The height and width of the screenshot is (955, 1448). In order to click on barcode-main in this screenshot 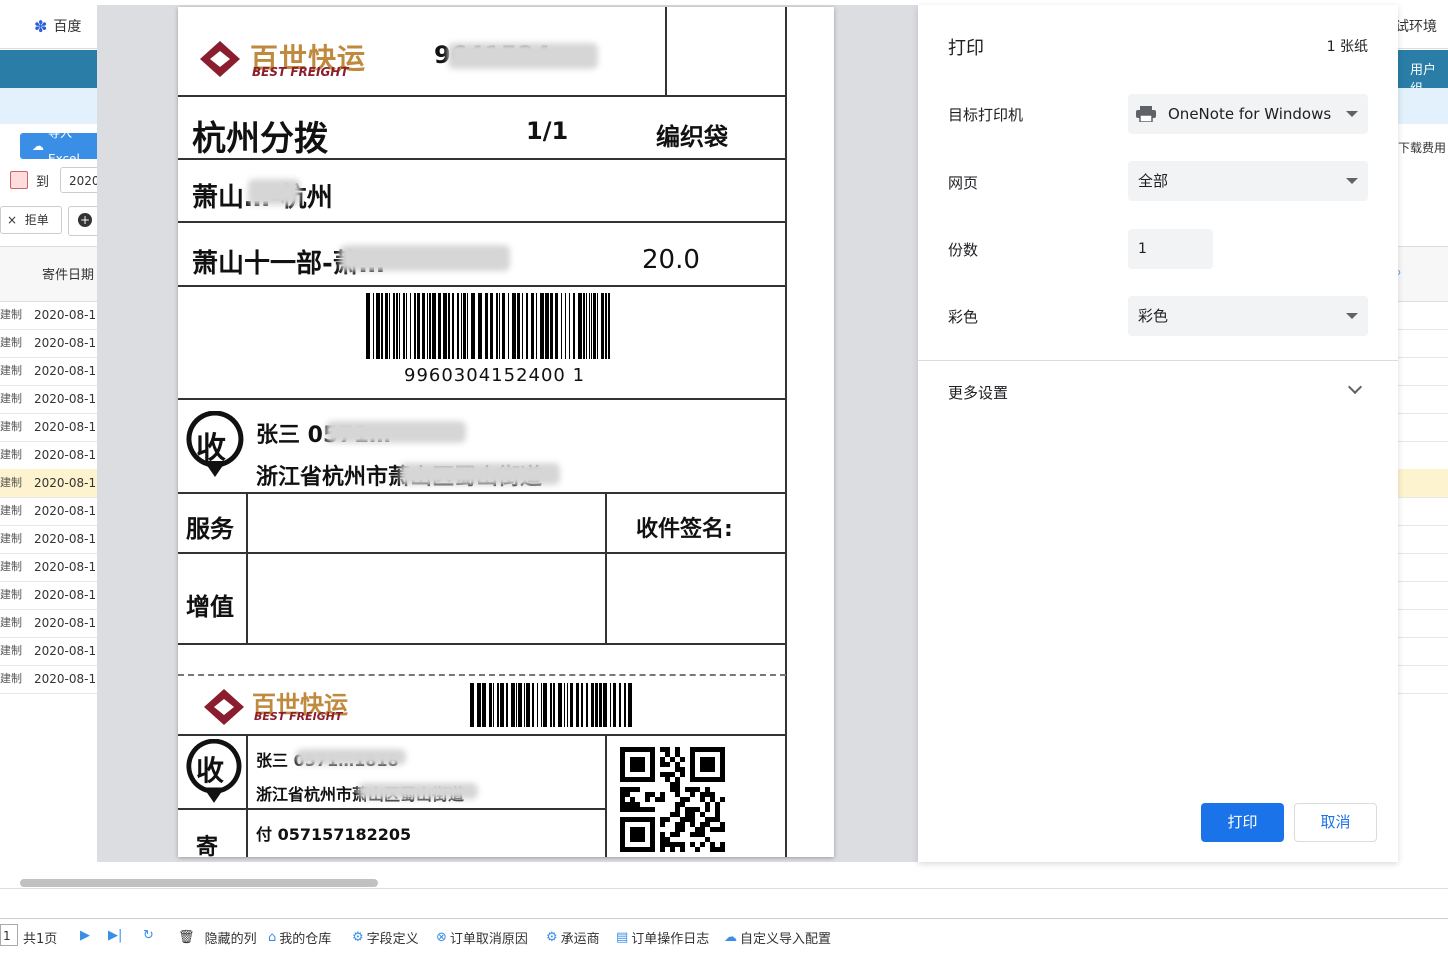, I will do `click(488, 326)`.